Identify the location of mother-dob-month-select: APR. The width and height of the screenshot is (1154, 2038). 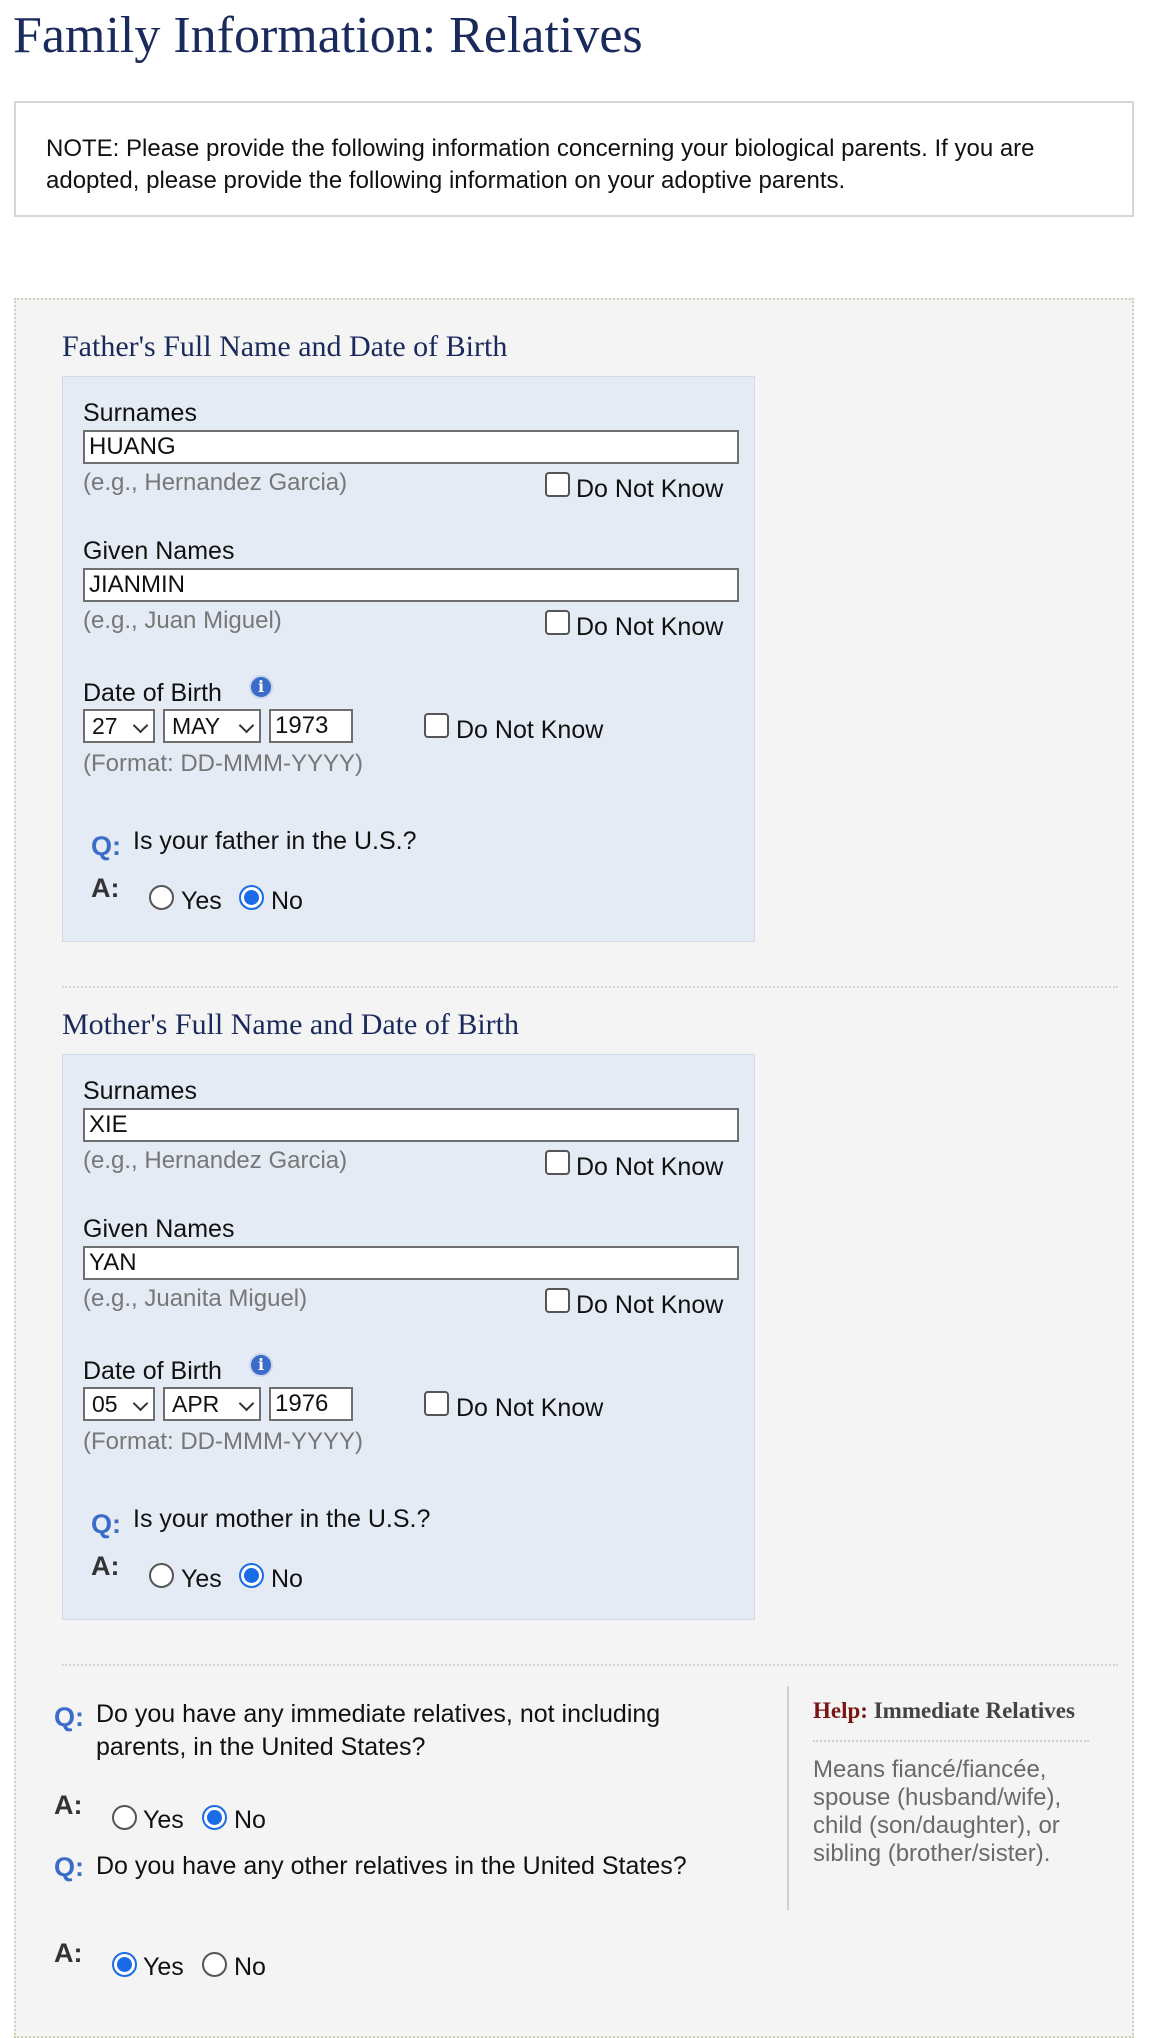
(212, 1404).